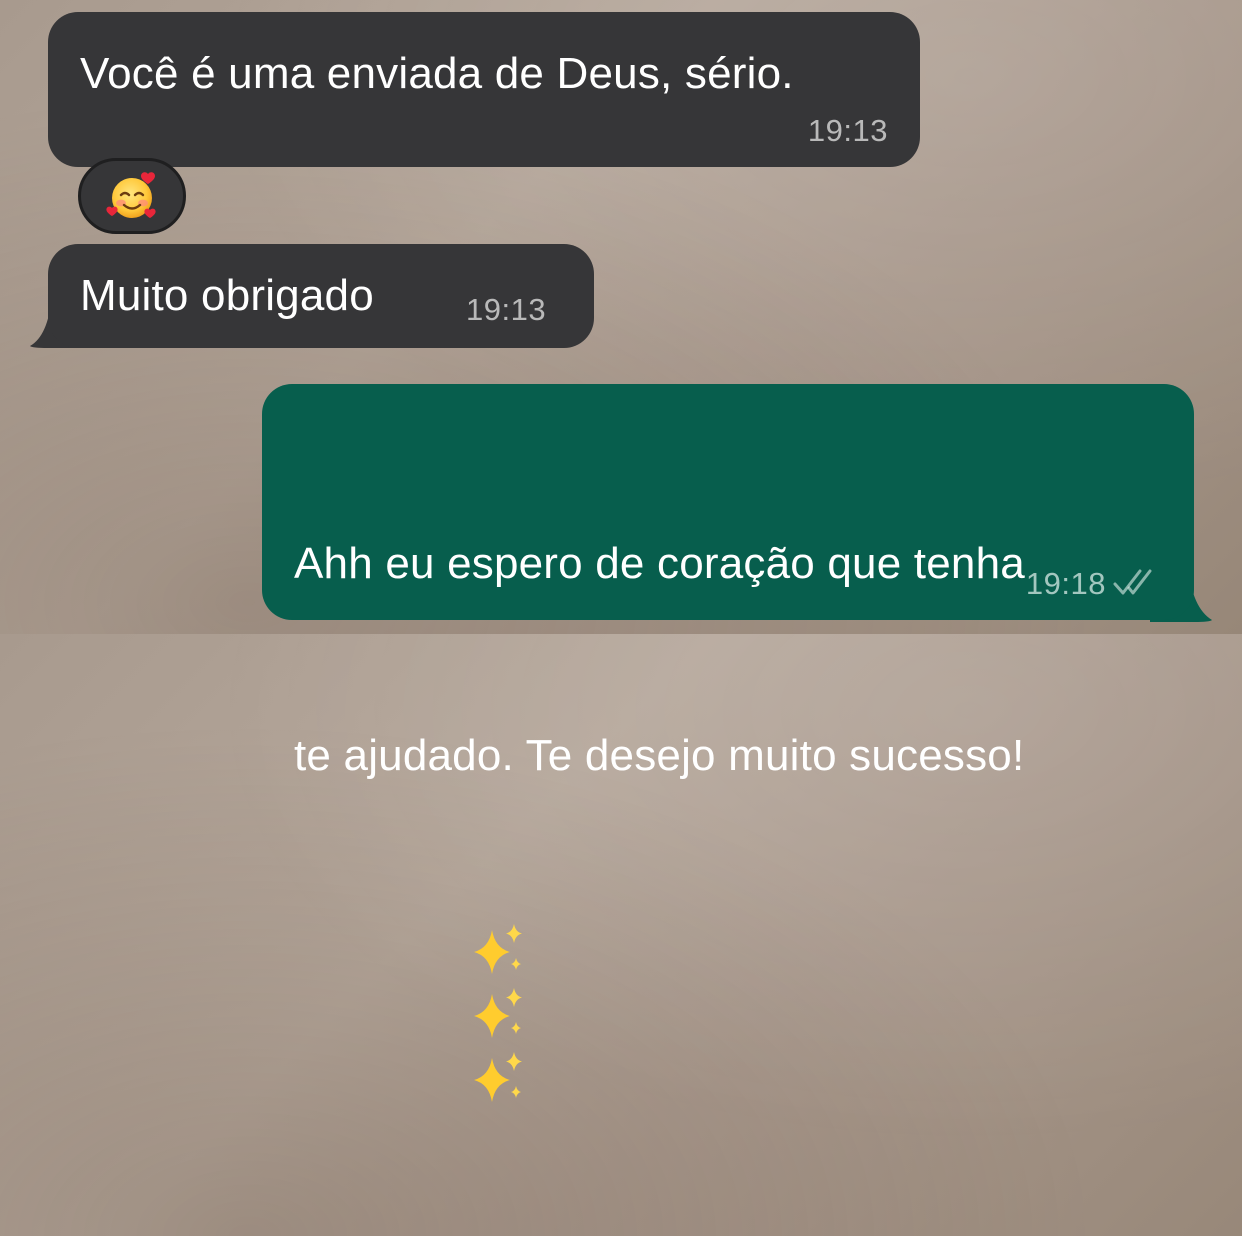 The image size is (1242, 1236). What do you see at coordinates (452, 1012) in the screenshot?
I see `emoji-row` at bounding box center [452, 1012].